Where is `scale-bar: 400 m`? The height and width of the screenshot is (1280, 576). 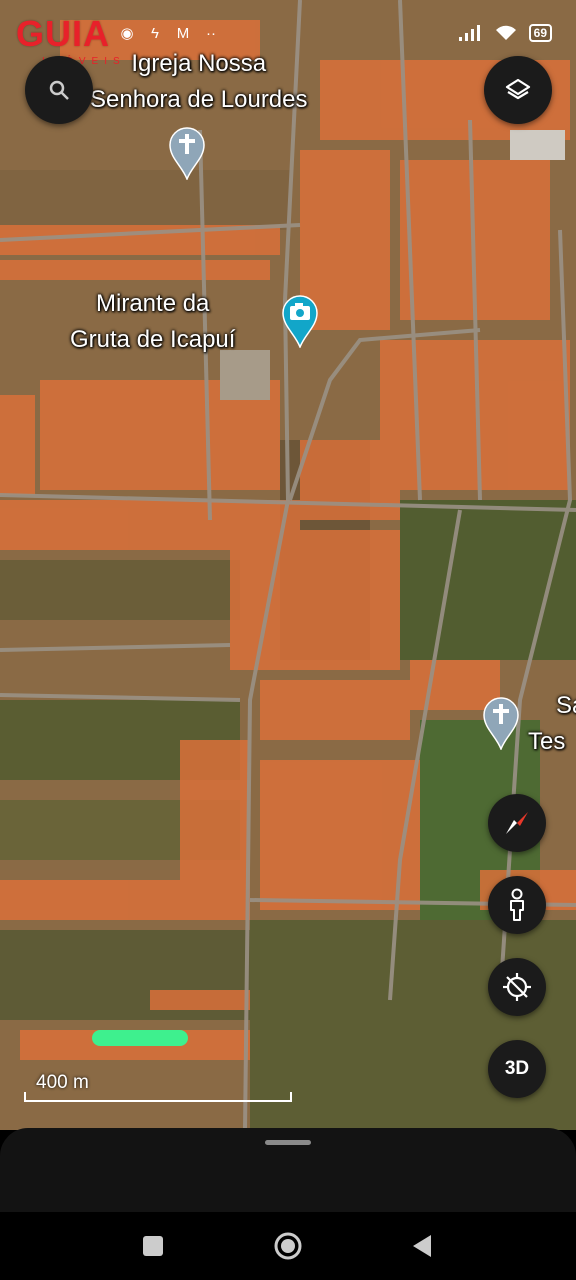 scale-bar: 400 m is located at coordinates (158, 1087).